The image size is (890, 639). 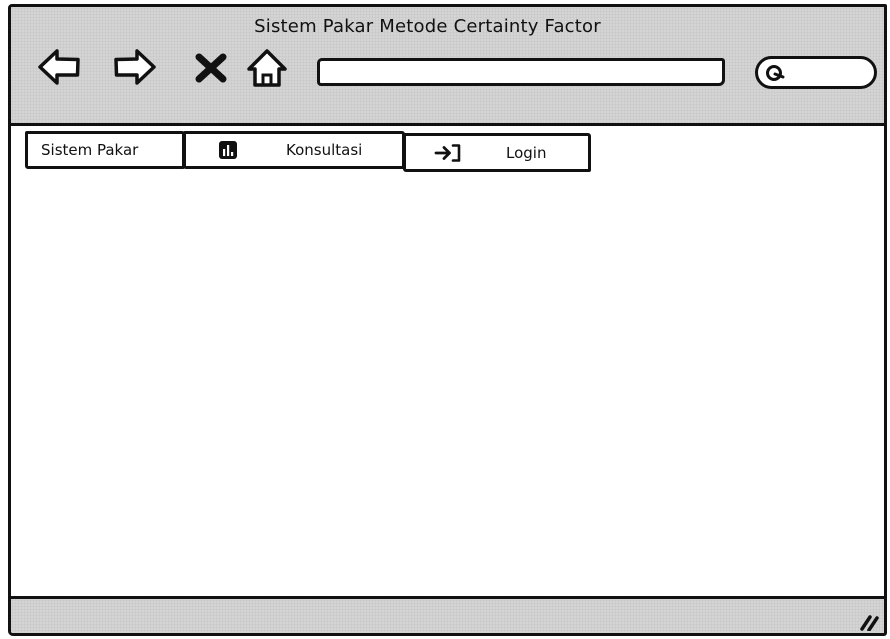 I want to click on menu-item-label: Login, so click(x=526, y=152).